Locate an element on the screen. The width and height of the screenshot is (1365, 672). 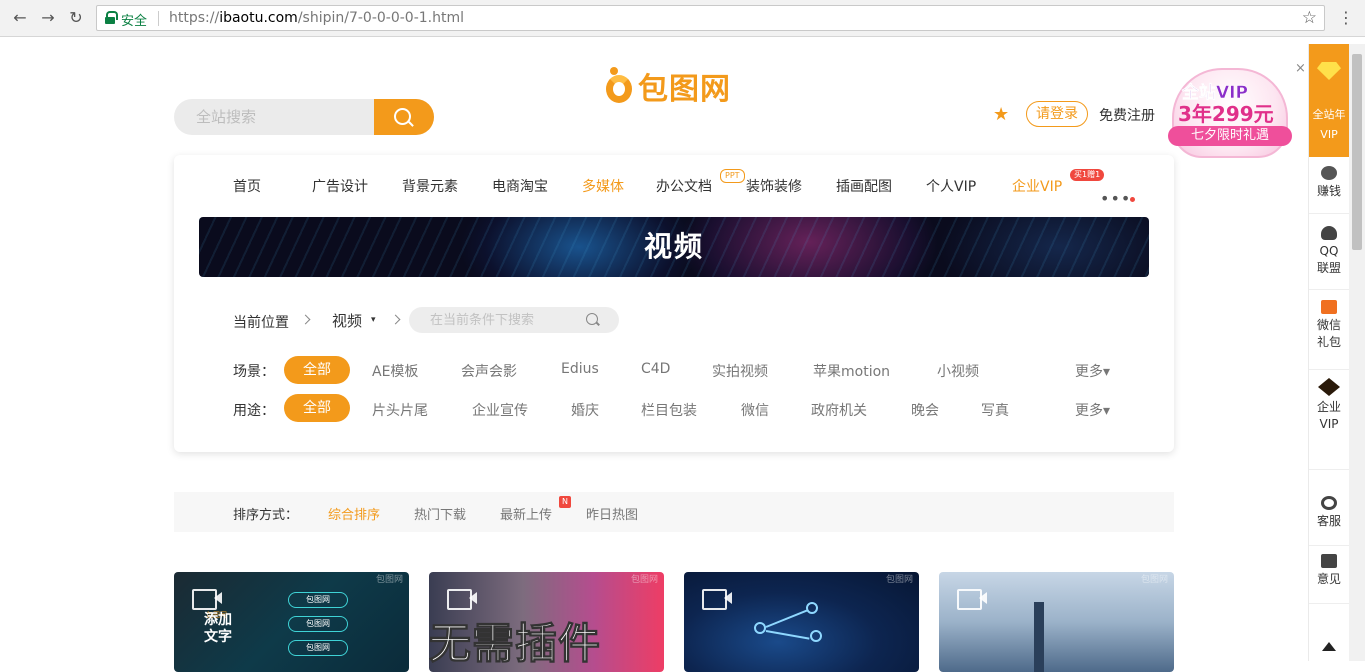
promo-close-icon: × is located at coordinates (1300, 68).